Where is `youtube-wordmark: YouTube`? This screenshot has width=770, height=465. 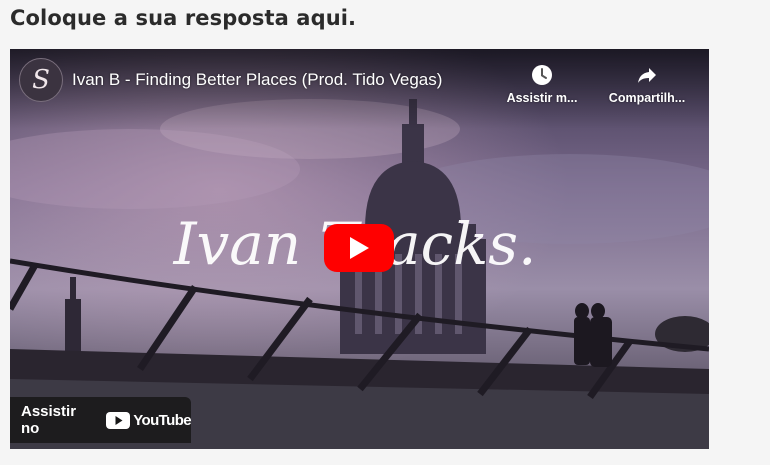
youtube-wordmark: YouTube is located at coordinates (162, 420).